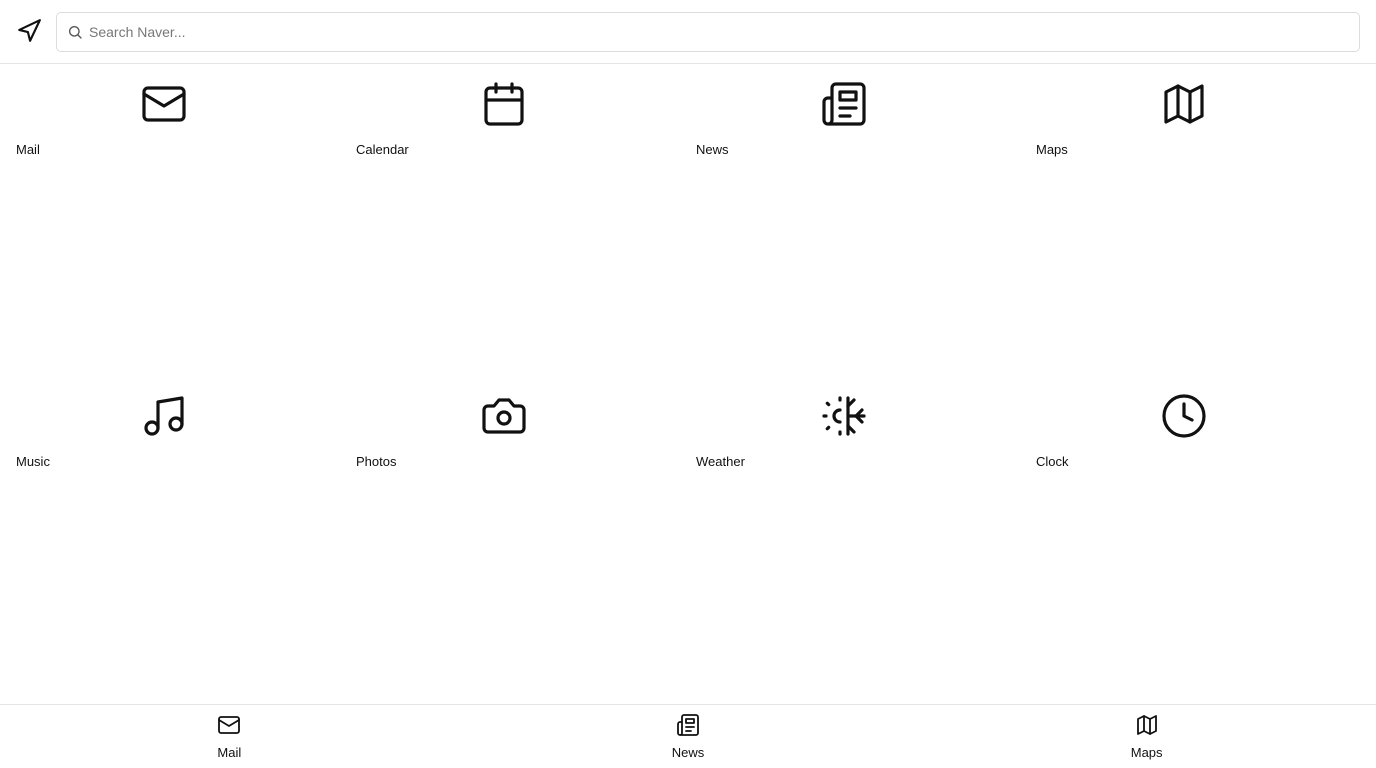  I want to click on app-tile-label: Clock, so click(1052, 461).